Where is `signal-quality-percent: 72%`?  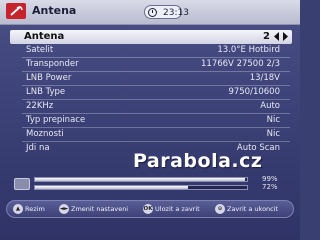
signal-quality-percent: 72% is located at coordinates (270, 187).